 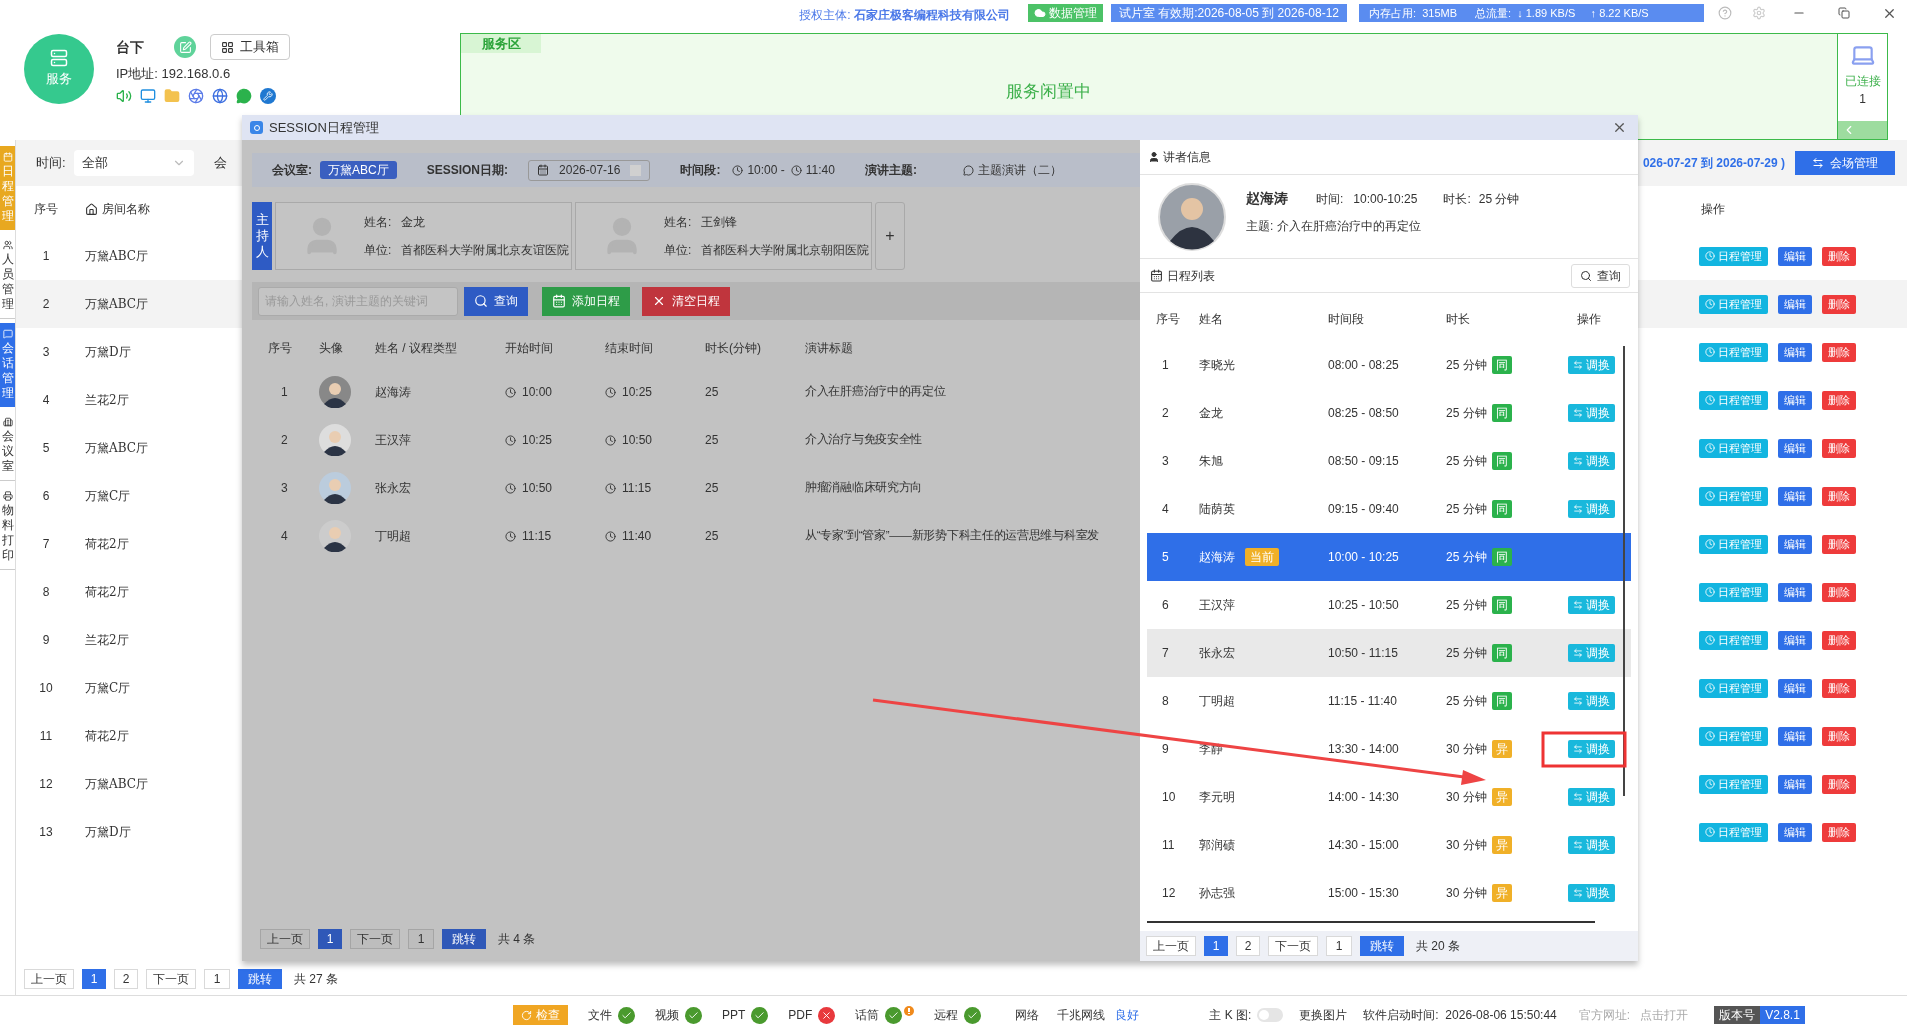 What do you see at coordinates (1330, 199) in the screenshot?
I see `time-label: 时间:` at bounding box center [1330, 199].